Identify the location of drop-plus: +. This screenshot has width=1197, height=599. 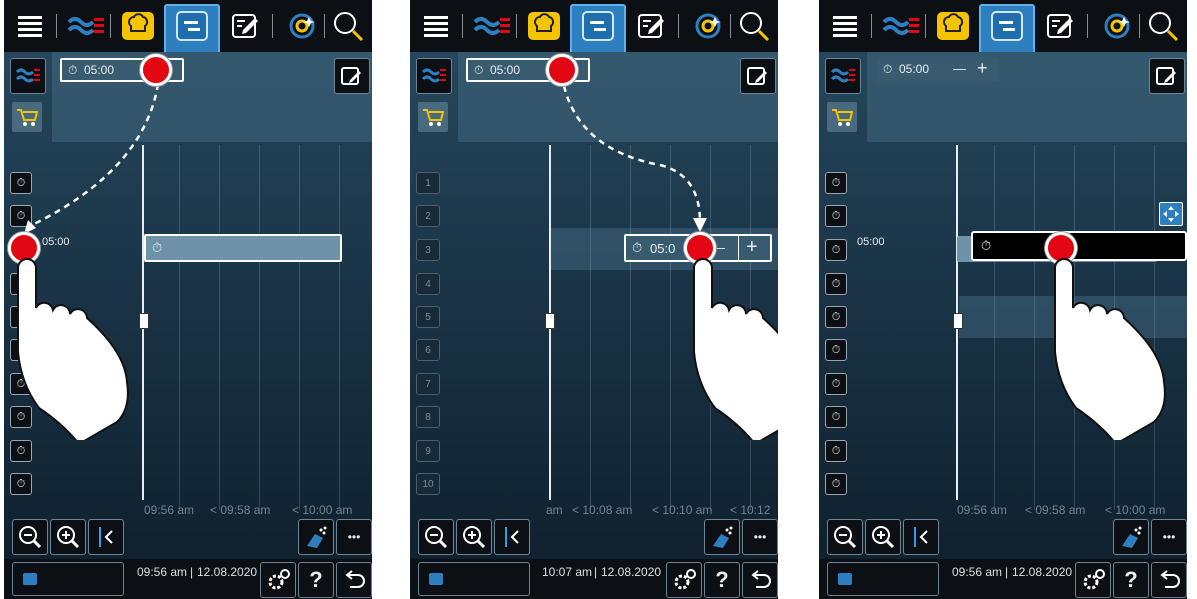
(752, 247).